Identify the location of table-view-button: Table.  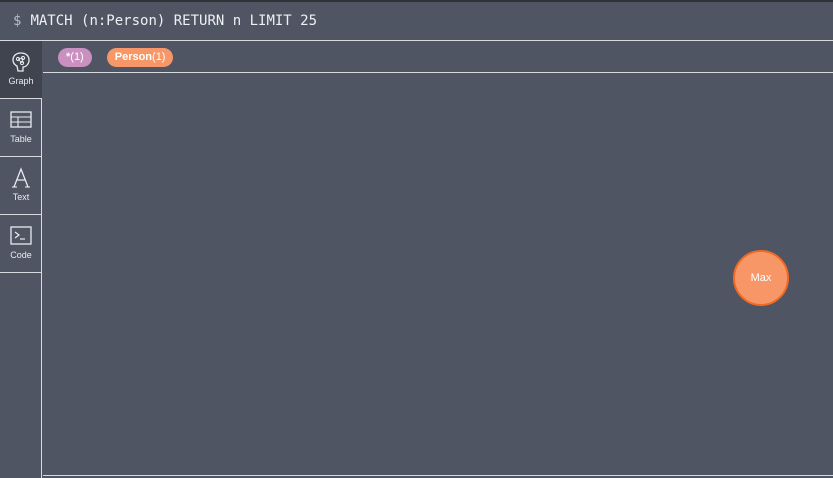
(21, 128).